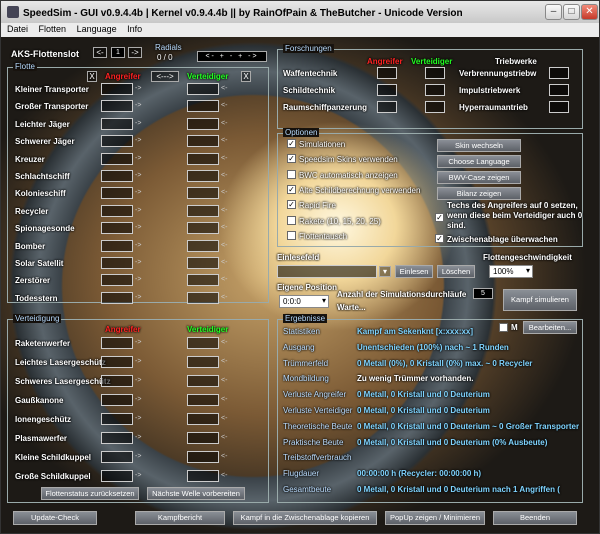 The height and width of the screenshot is (534, 600). I want to click on aks-next-button: ->, so click(135, 52).